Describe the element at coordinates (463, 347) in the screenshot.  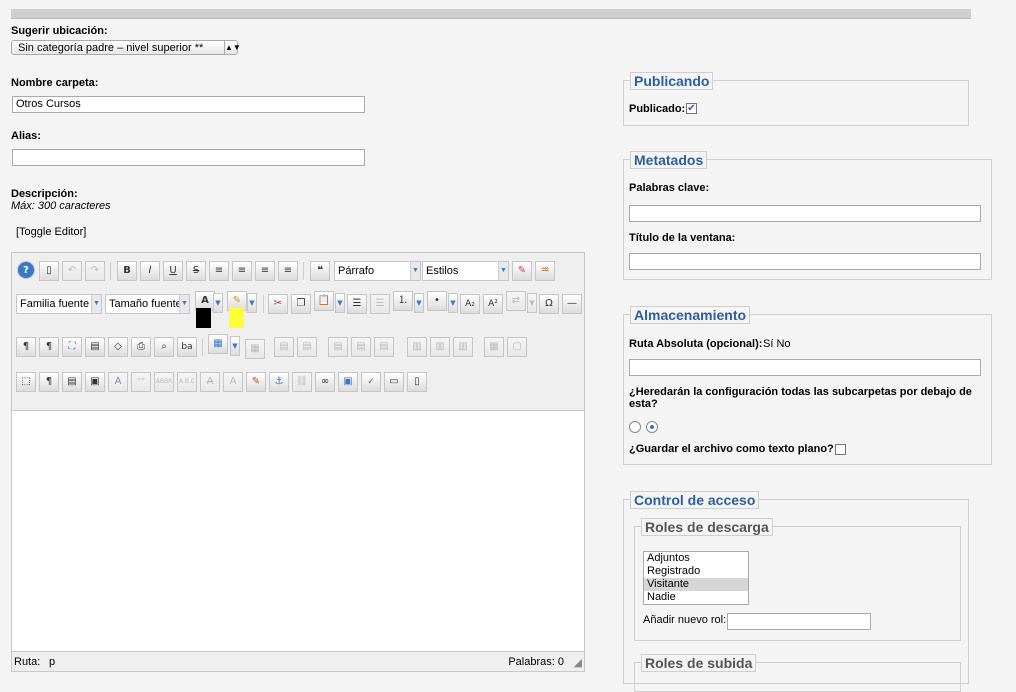
I see `delete-col-icon: ▥` at that location.